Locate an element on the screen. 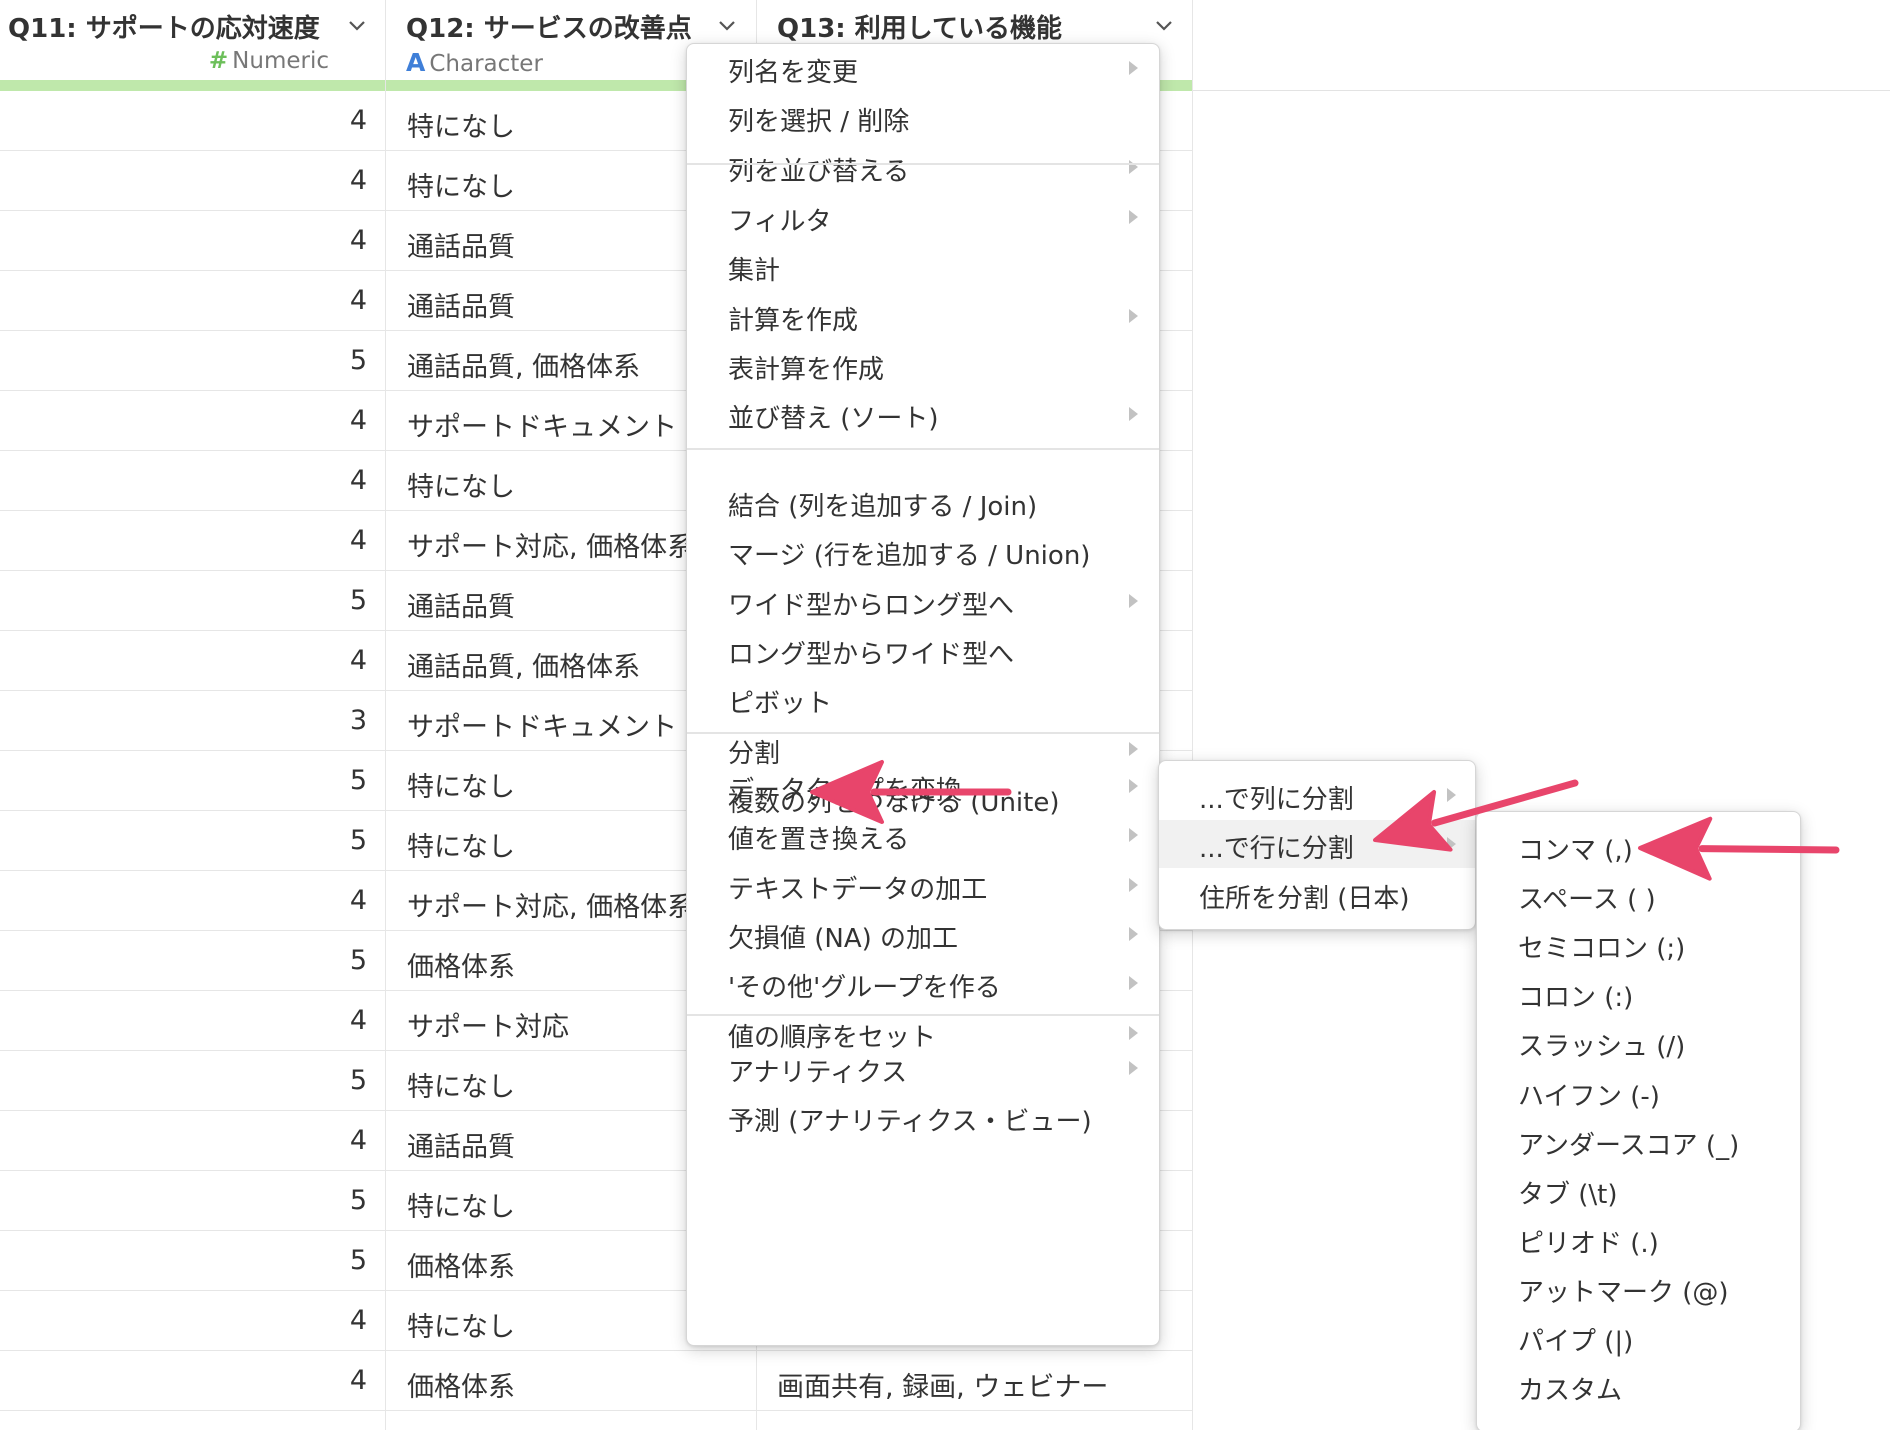  menu-item-label: パイプ (|) is located at coordinates (1576, 1342).